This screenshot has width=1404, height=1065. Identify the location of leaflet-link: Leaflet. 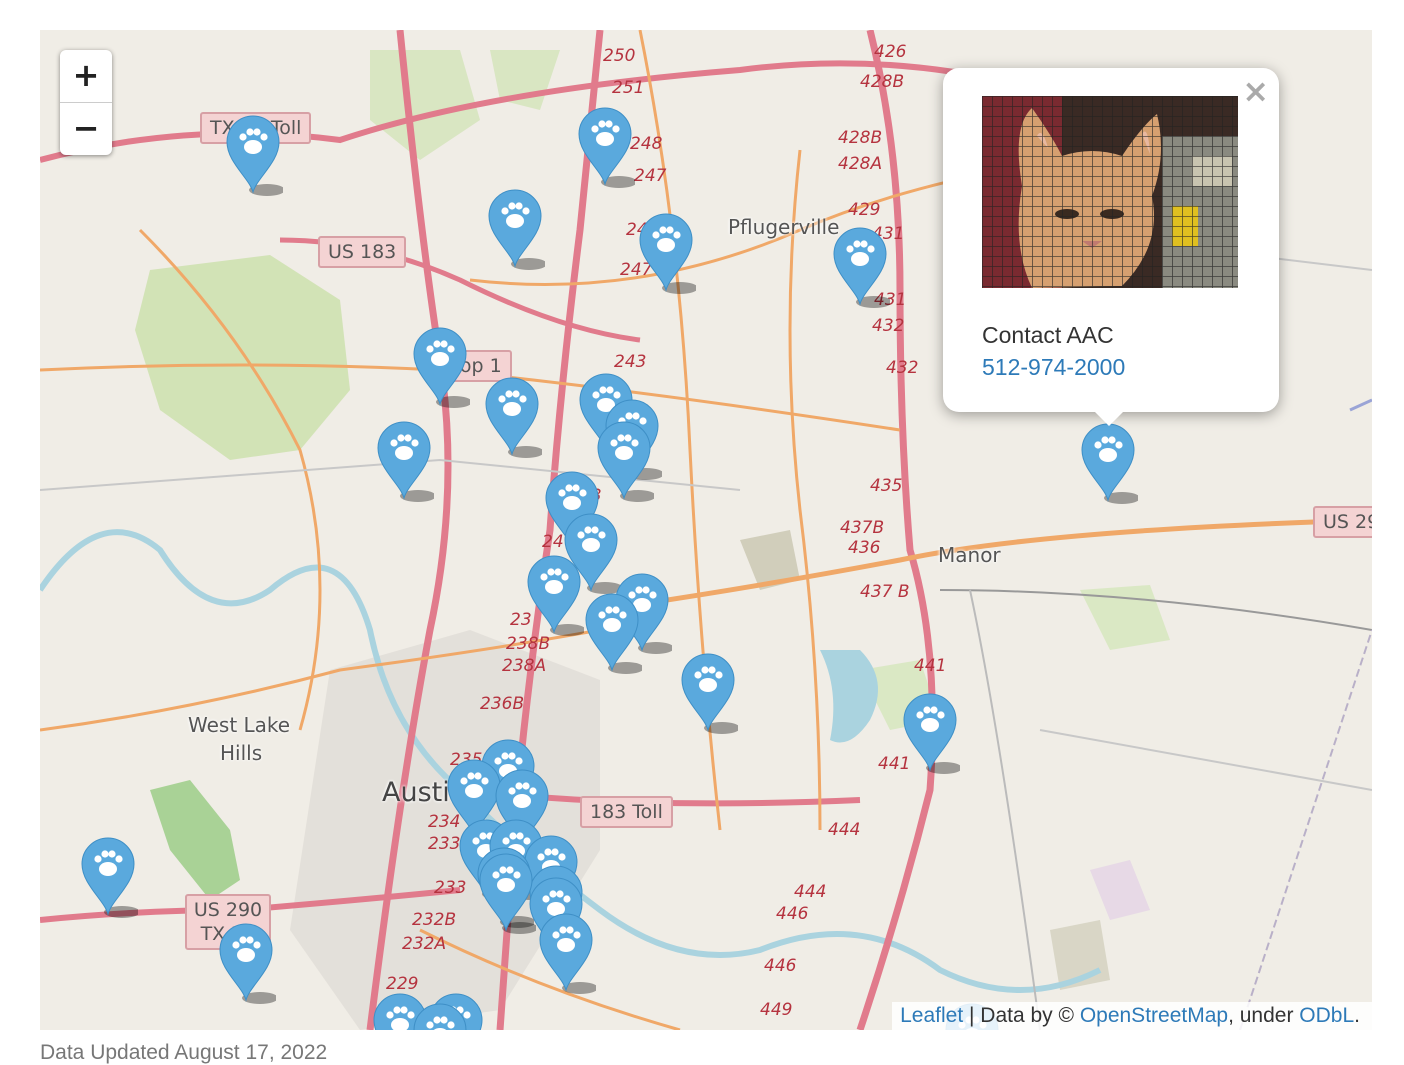
(931, 1015).